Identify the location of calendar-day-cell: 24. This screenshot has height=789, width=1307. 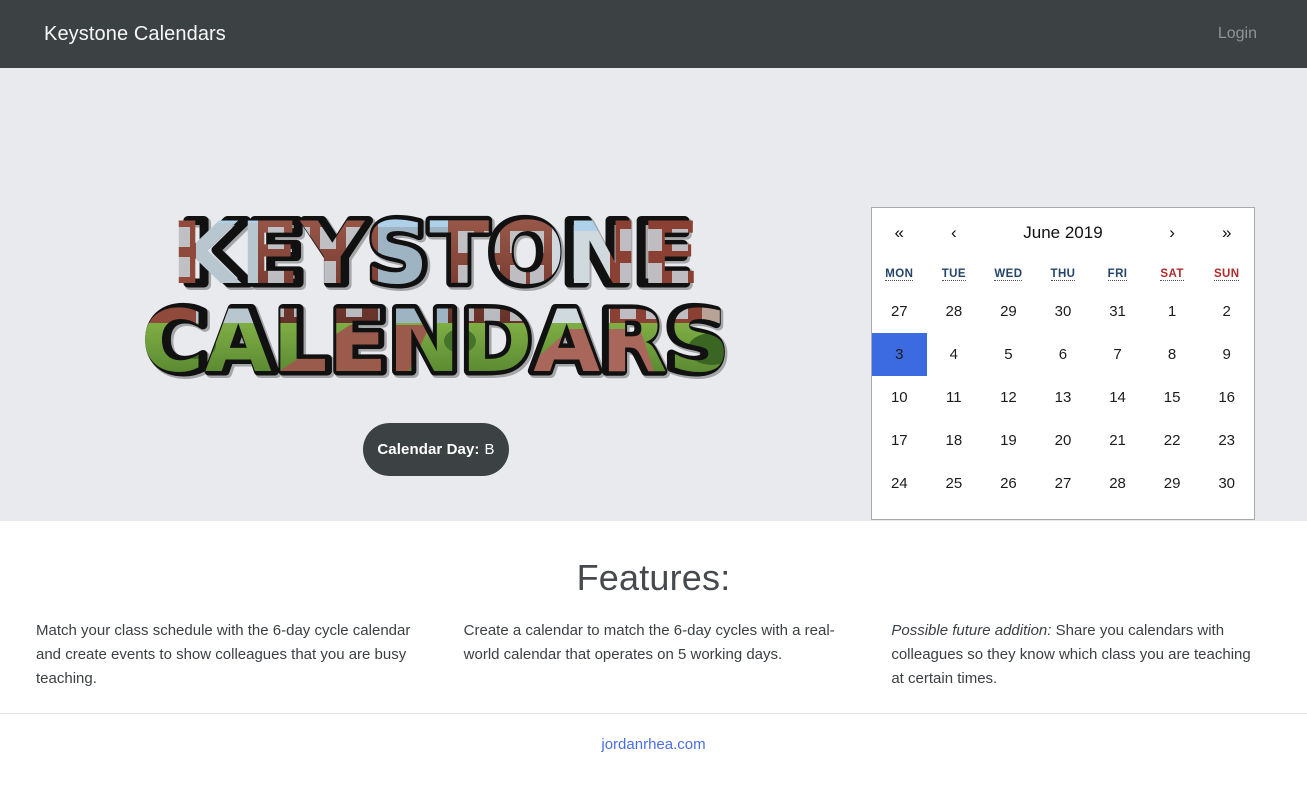
(899, 483).